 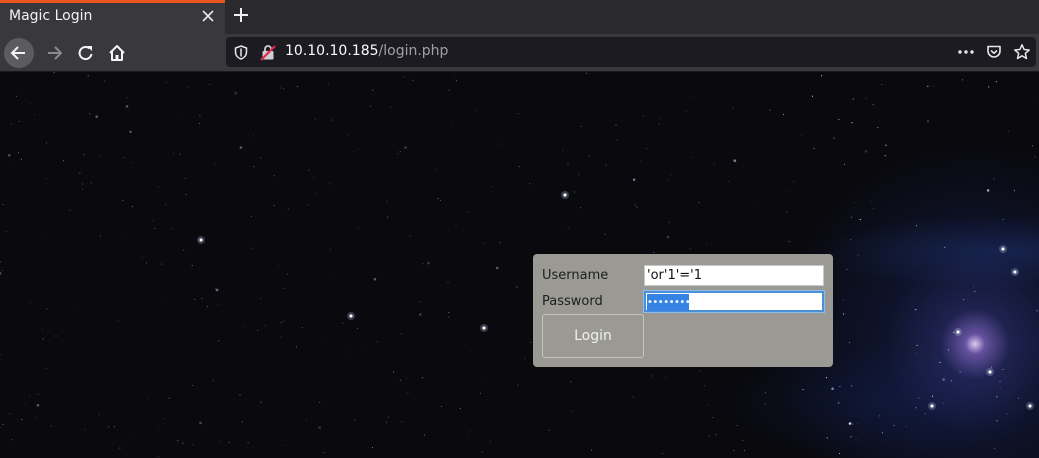 I want to click on back-arrow-icon, so click(x=17, y=53).